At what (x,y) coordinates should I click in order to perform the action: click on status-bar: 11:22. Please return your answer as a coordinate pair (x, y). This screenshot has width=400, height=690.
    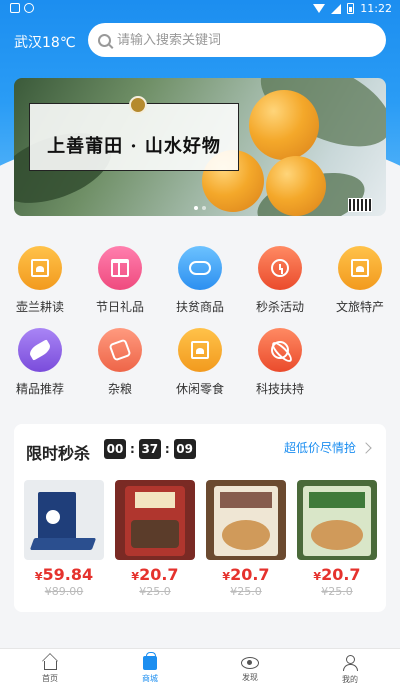
    Looking at the image, I should click on (200, 9).